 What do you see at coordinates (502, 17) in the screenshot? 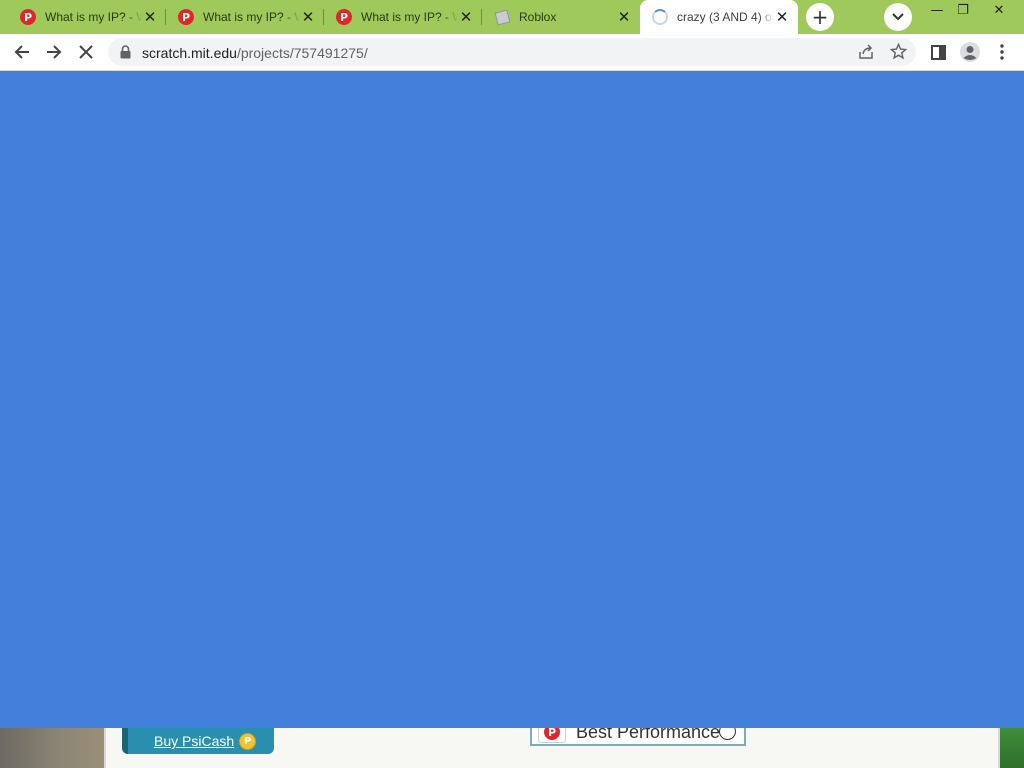
I see `roblox-icon` at bounding box center [502, 17].